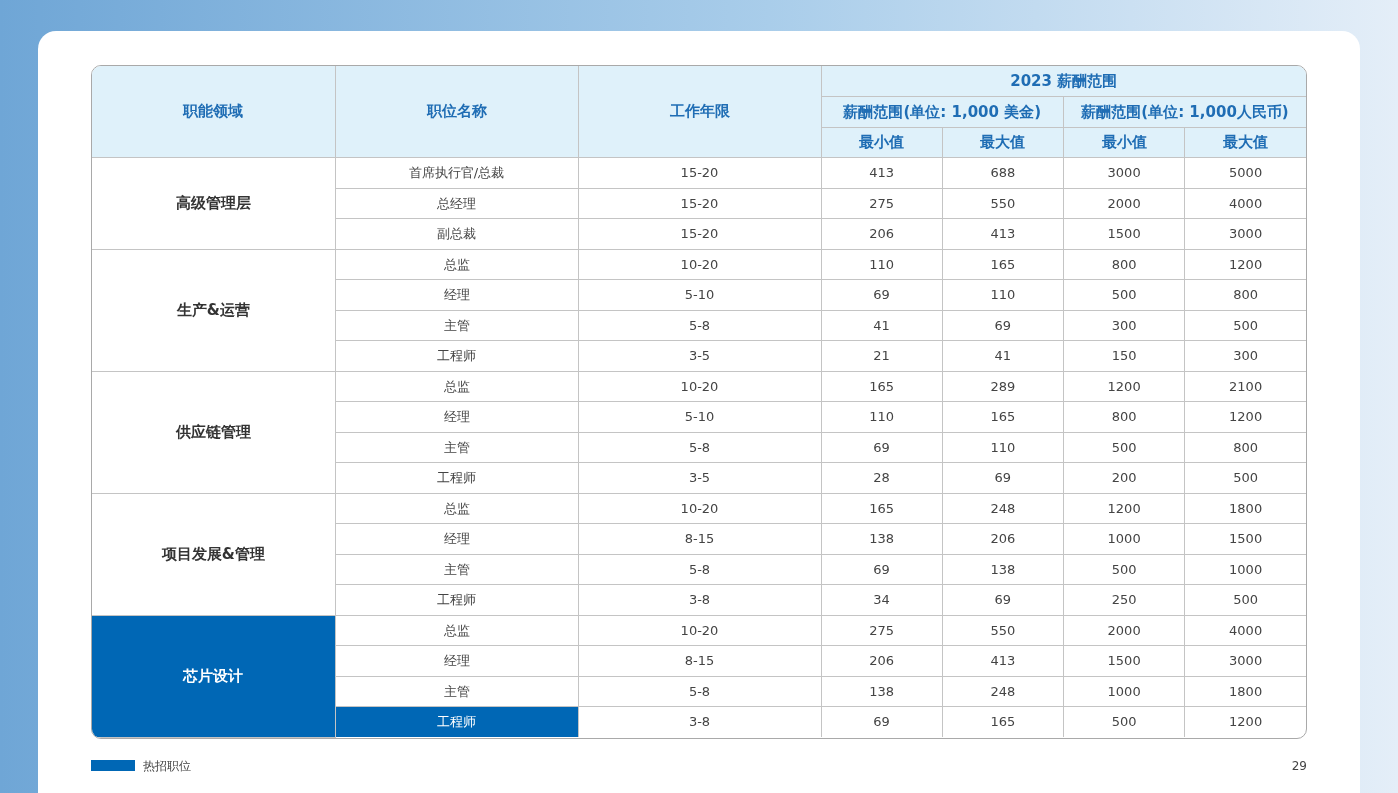 The image size is (1398, 793). What do you see at coordinates (1003, 172) in the screenshot?
I see `table-cell: 688` at bounding box center [1003, 172].